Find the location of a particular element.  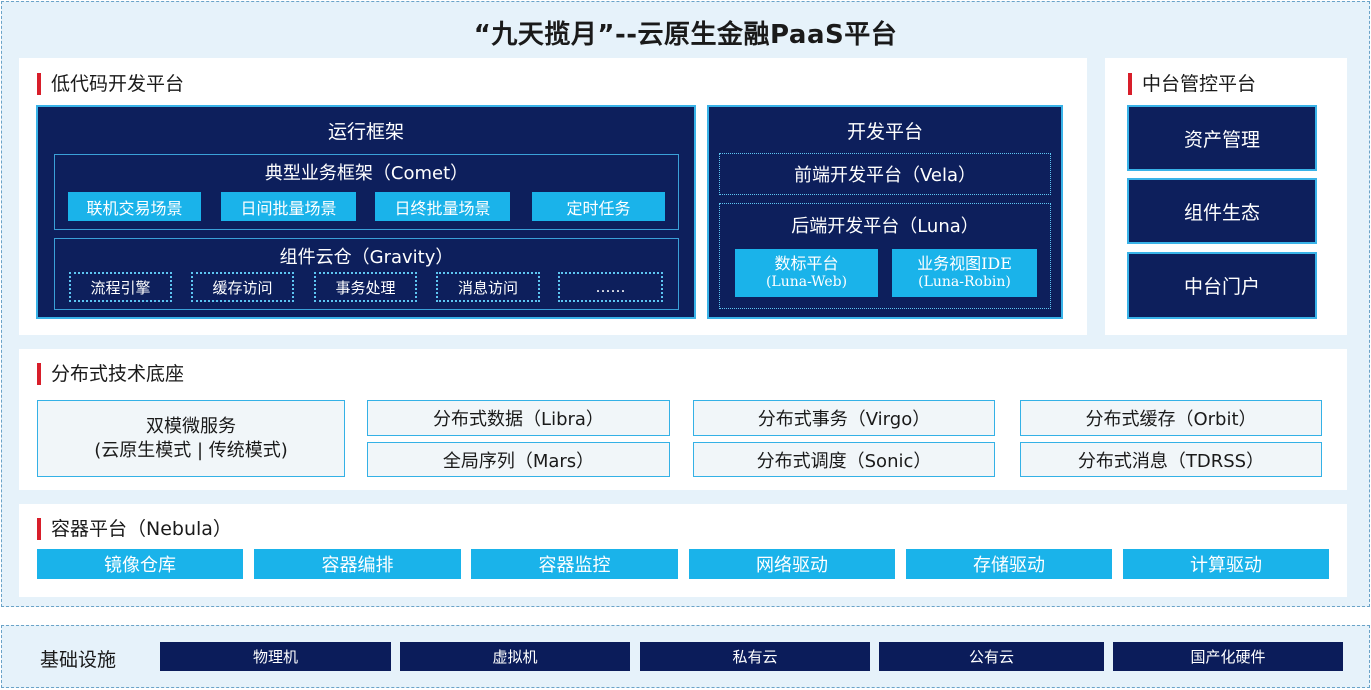

component-ecosystem: 组件生态 is located at coordinates (1222, 211).